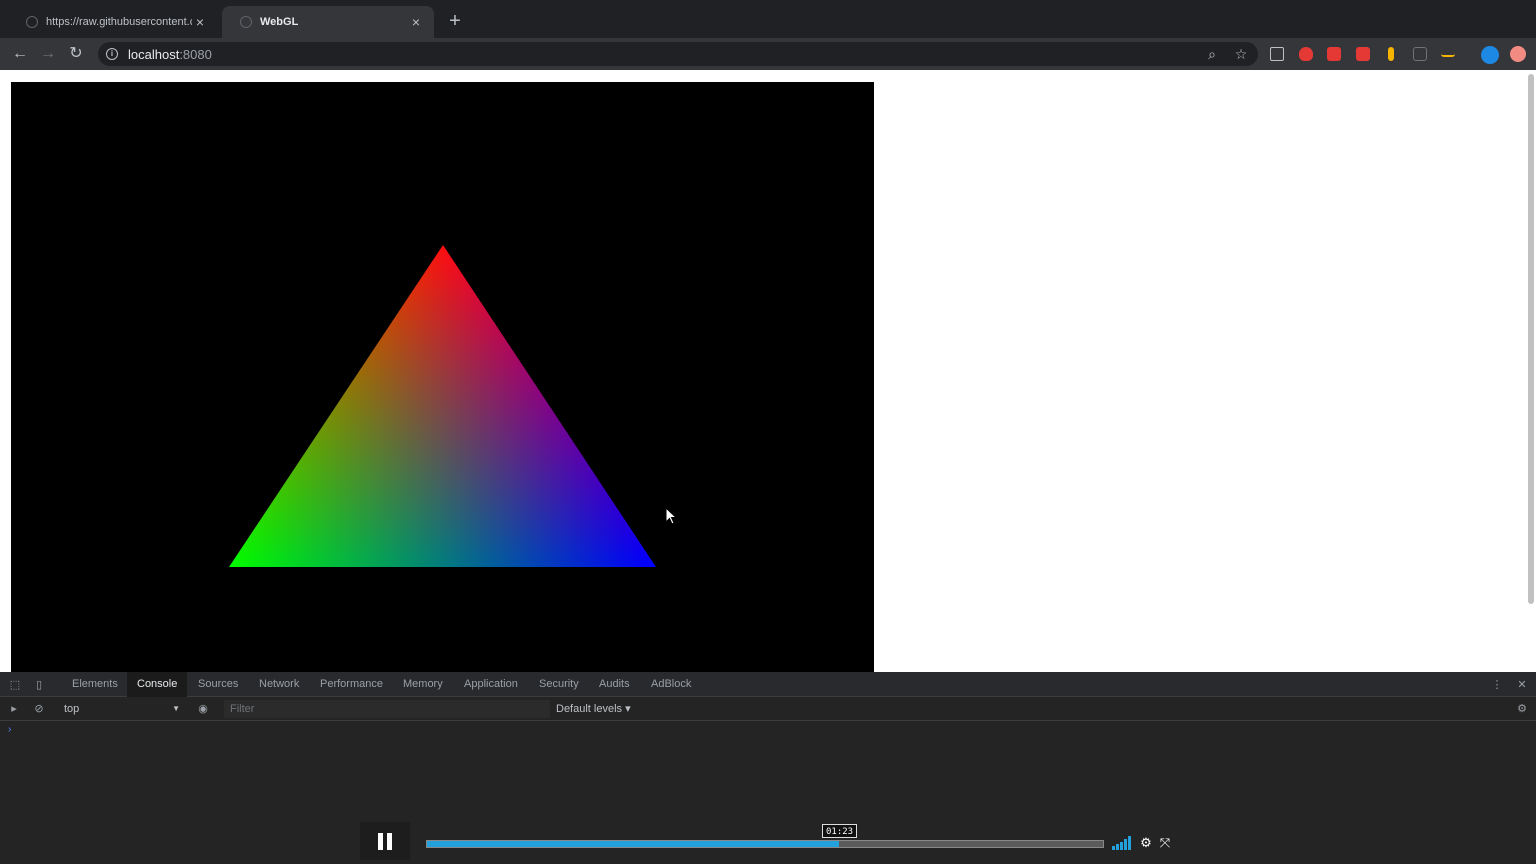  What do you see at coordinates (351, 684) in the screenshot?
I see `devtools-tab-performance: Performance` at bounding box center [351, 684].